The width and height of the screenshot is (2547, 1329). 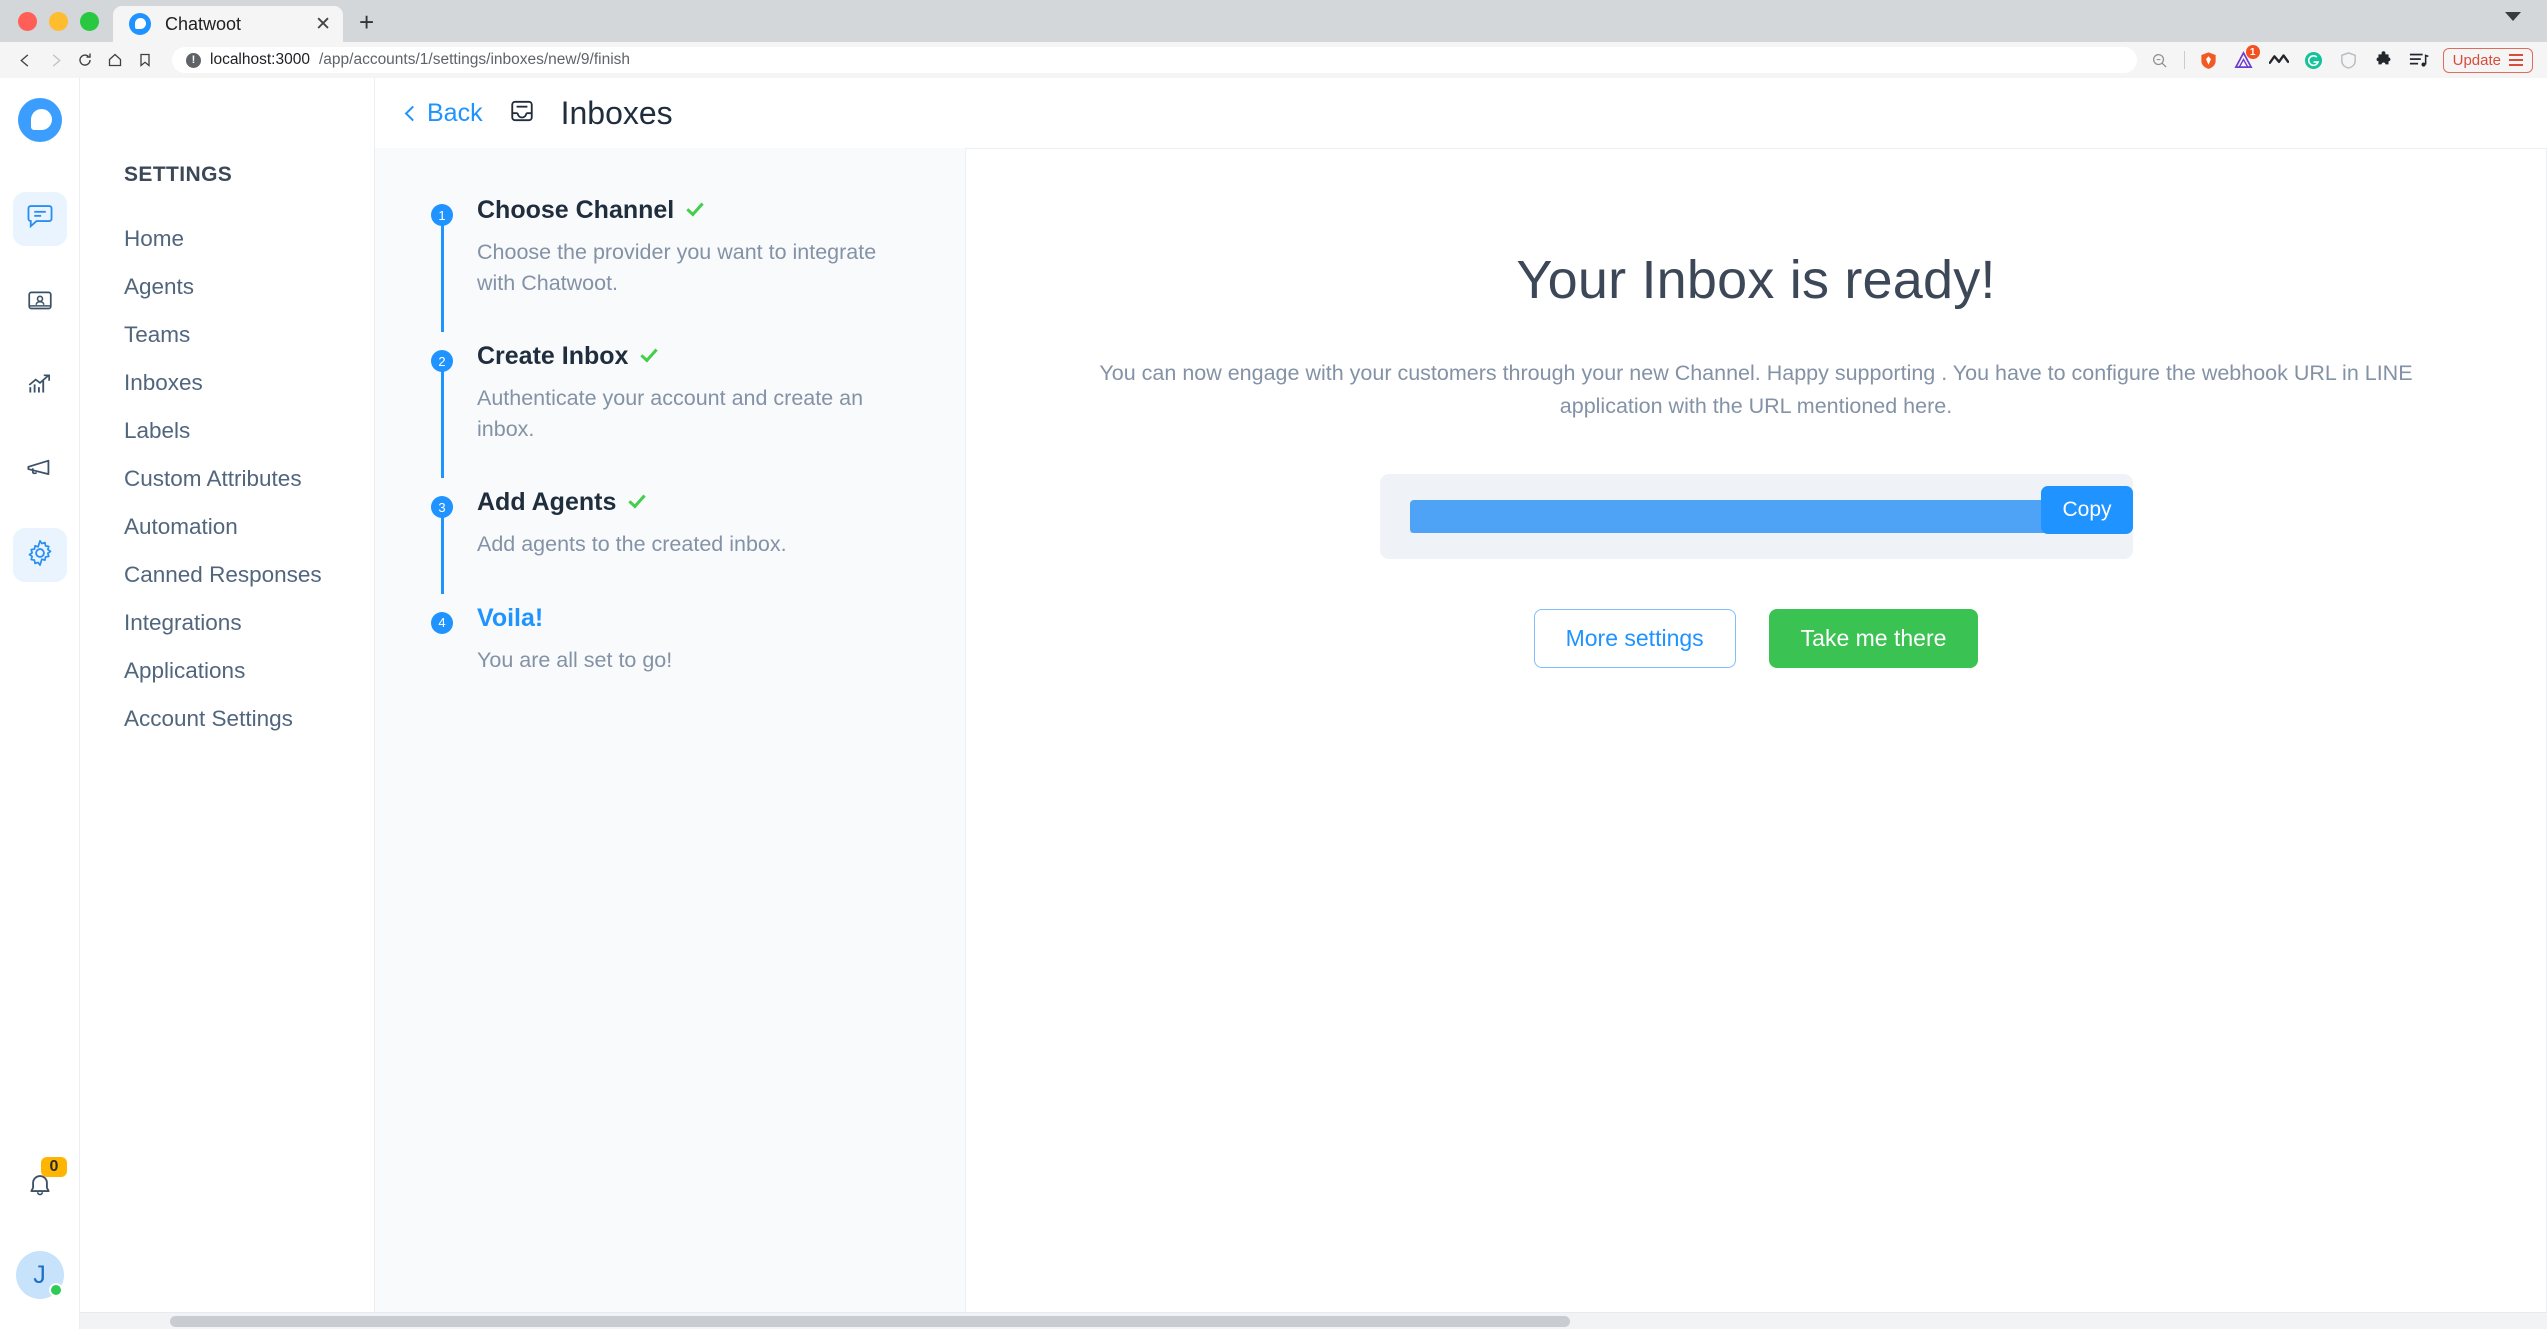 I want to click on step-title: Choose Channel, so click(x=576, y=210).